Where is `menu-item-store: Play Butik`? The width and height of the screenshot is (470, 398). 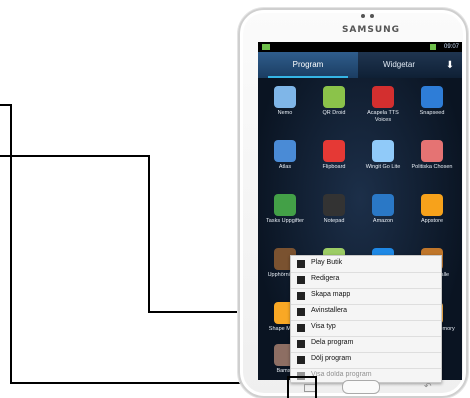 menu-item-store: Play Butik is located at coordinates (366, 264).